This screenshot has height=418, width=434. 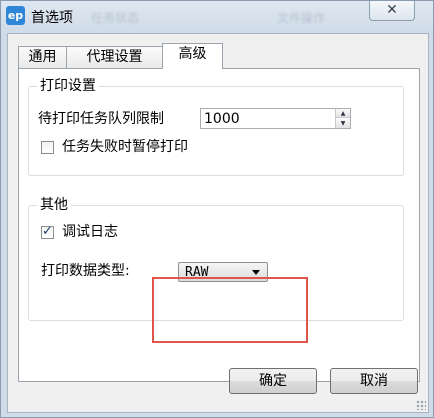 I want to click on spin-buttons: ▲ ▼, so click(x=342, y=118).